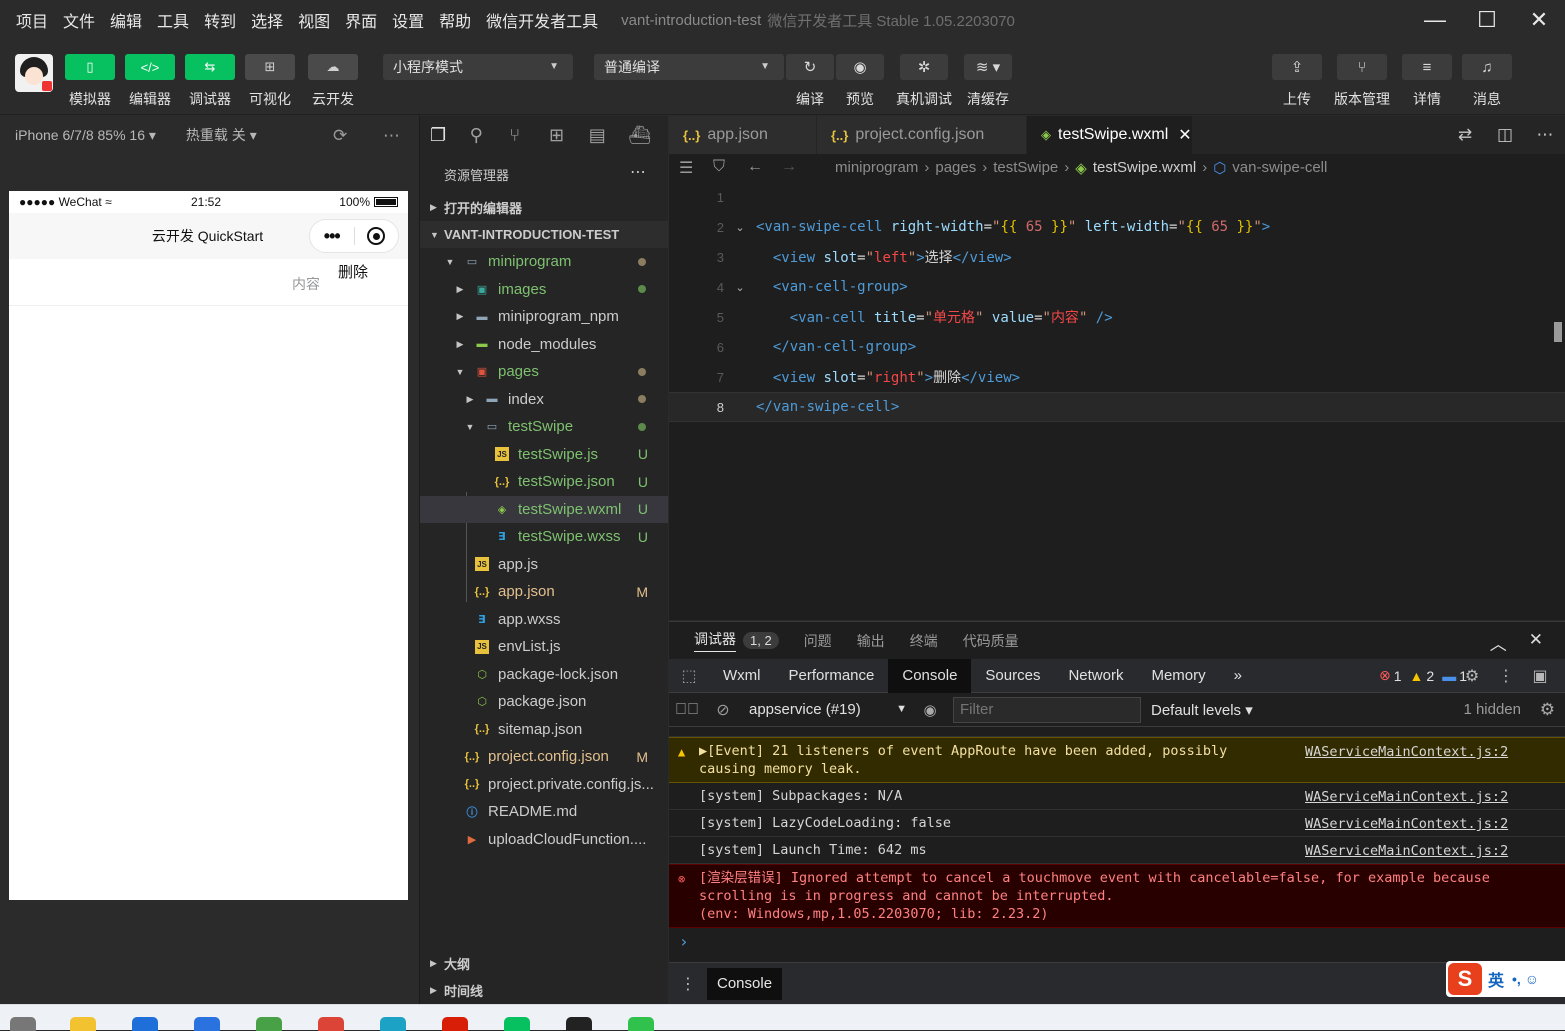 This screenshot has width=1565, height=1031. What do you see at coordinates (314, 20) in the screenshot?
I see `menu-item: 视图` at bounding box center [314, 20].